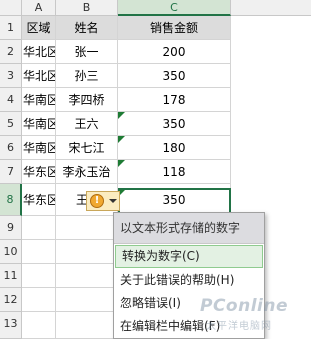 This screenshot has height=339, width=320. I want to click on name-cell: 孙三, so click(87, 76).